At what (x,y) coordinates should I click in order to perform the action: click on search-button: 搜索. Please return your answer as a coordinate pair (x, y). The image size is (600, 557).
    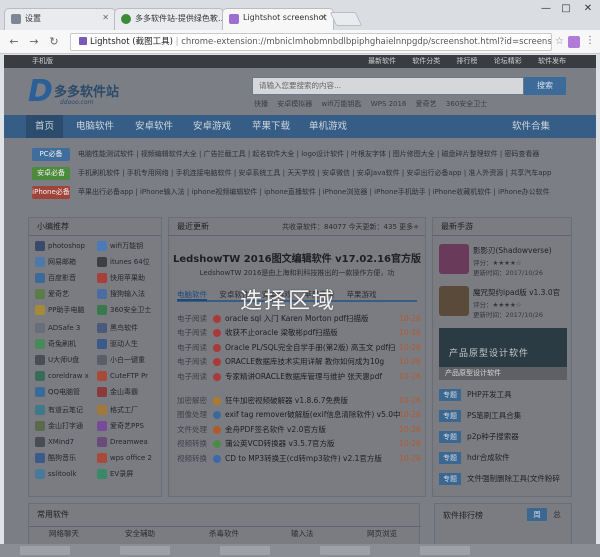
    Looking at the image, I should click on (545, 86).